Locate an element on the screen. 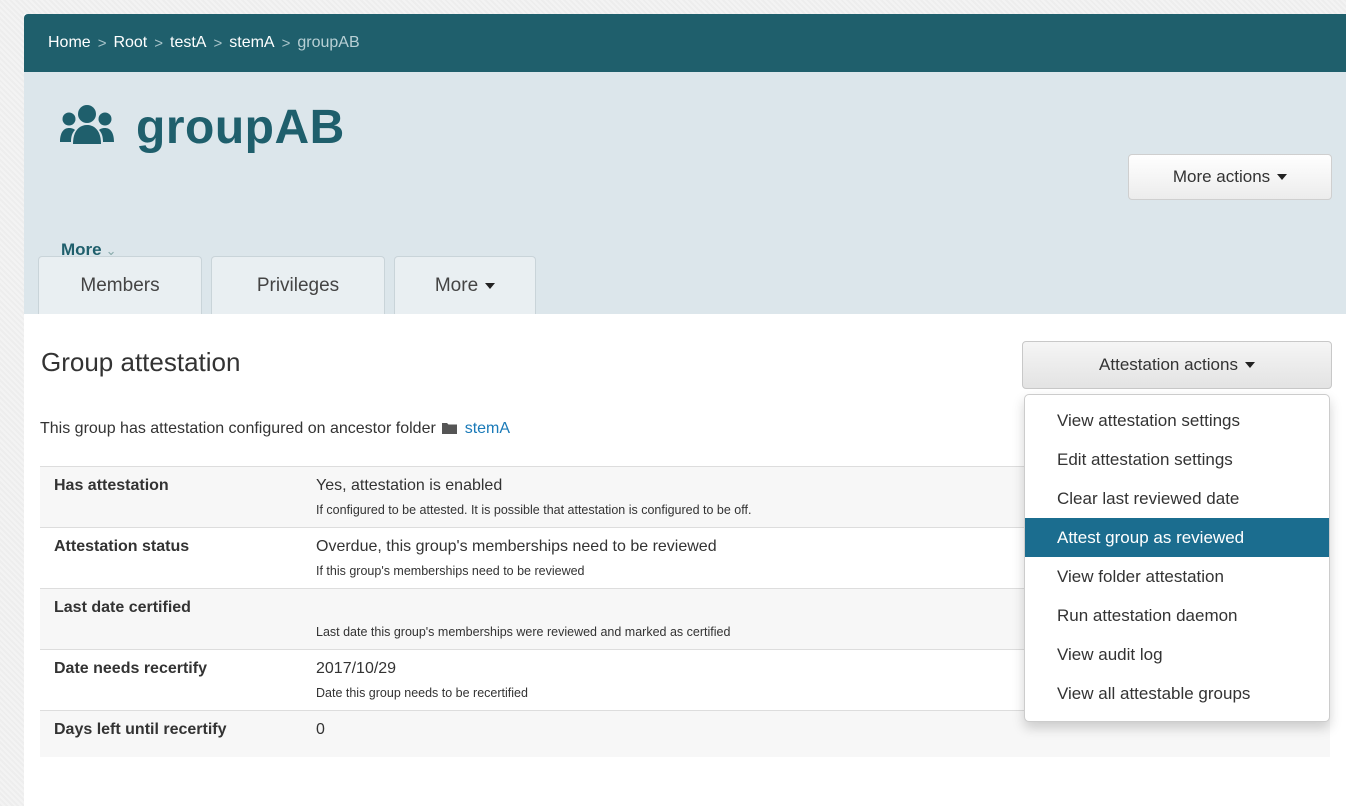  tab-privileges-label: Privileges is located at coordinates (298, 285).